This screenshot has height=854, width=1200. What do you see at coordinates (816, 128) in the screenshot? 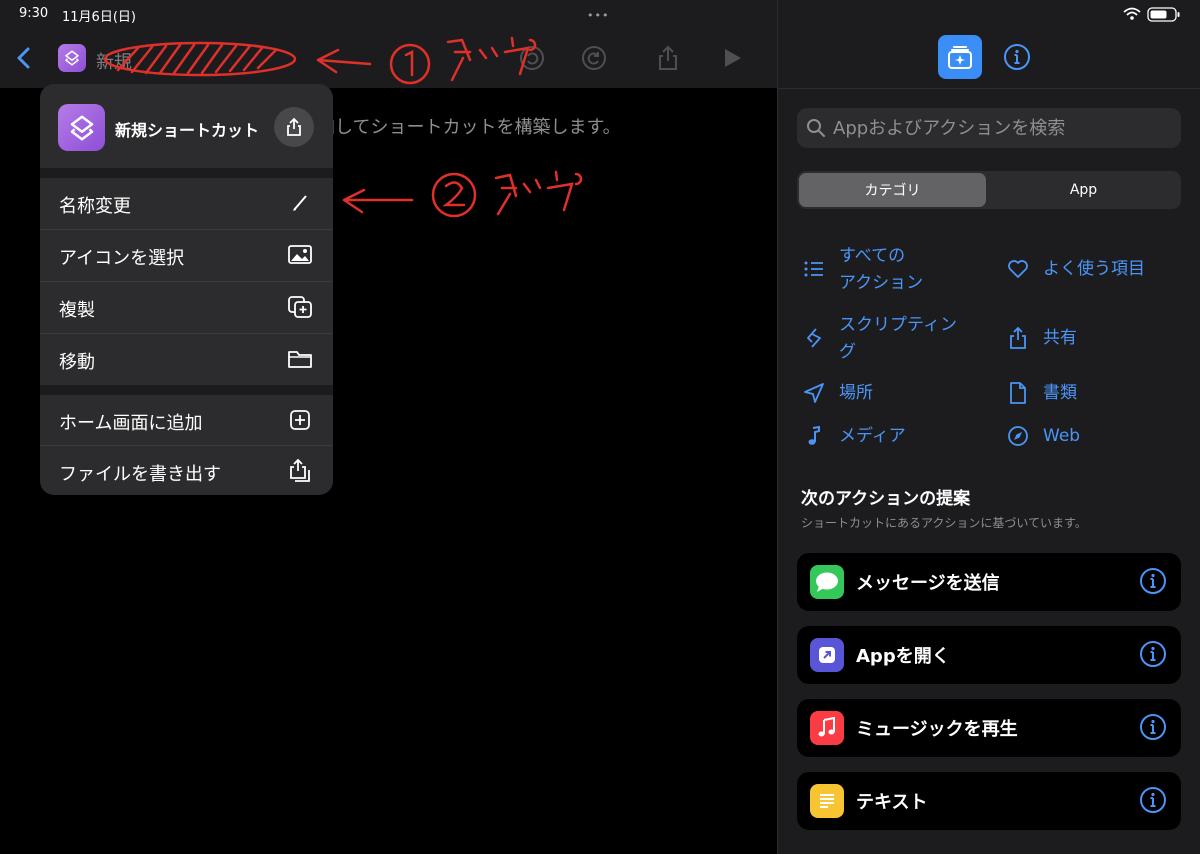
I see `search-icon` at bounding box center [816, 128].